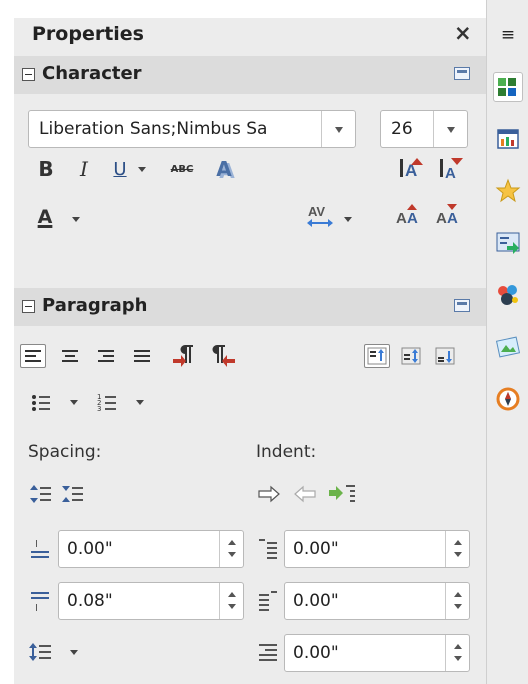  What do you see at coordinates (250, 35) in the screenshot?
I see `panel-titlebar: Properties ×` at bounding box center [250, 35].